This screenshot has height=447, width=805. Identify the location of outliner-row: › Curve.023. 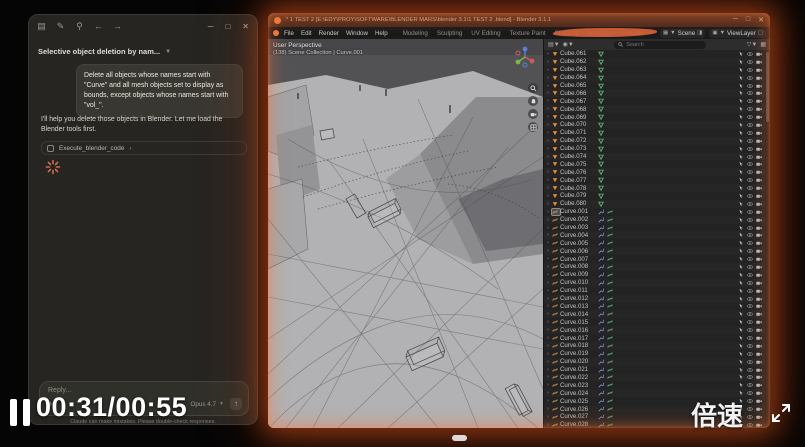
(654, 385).